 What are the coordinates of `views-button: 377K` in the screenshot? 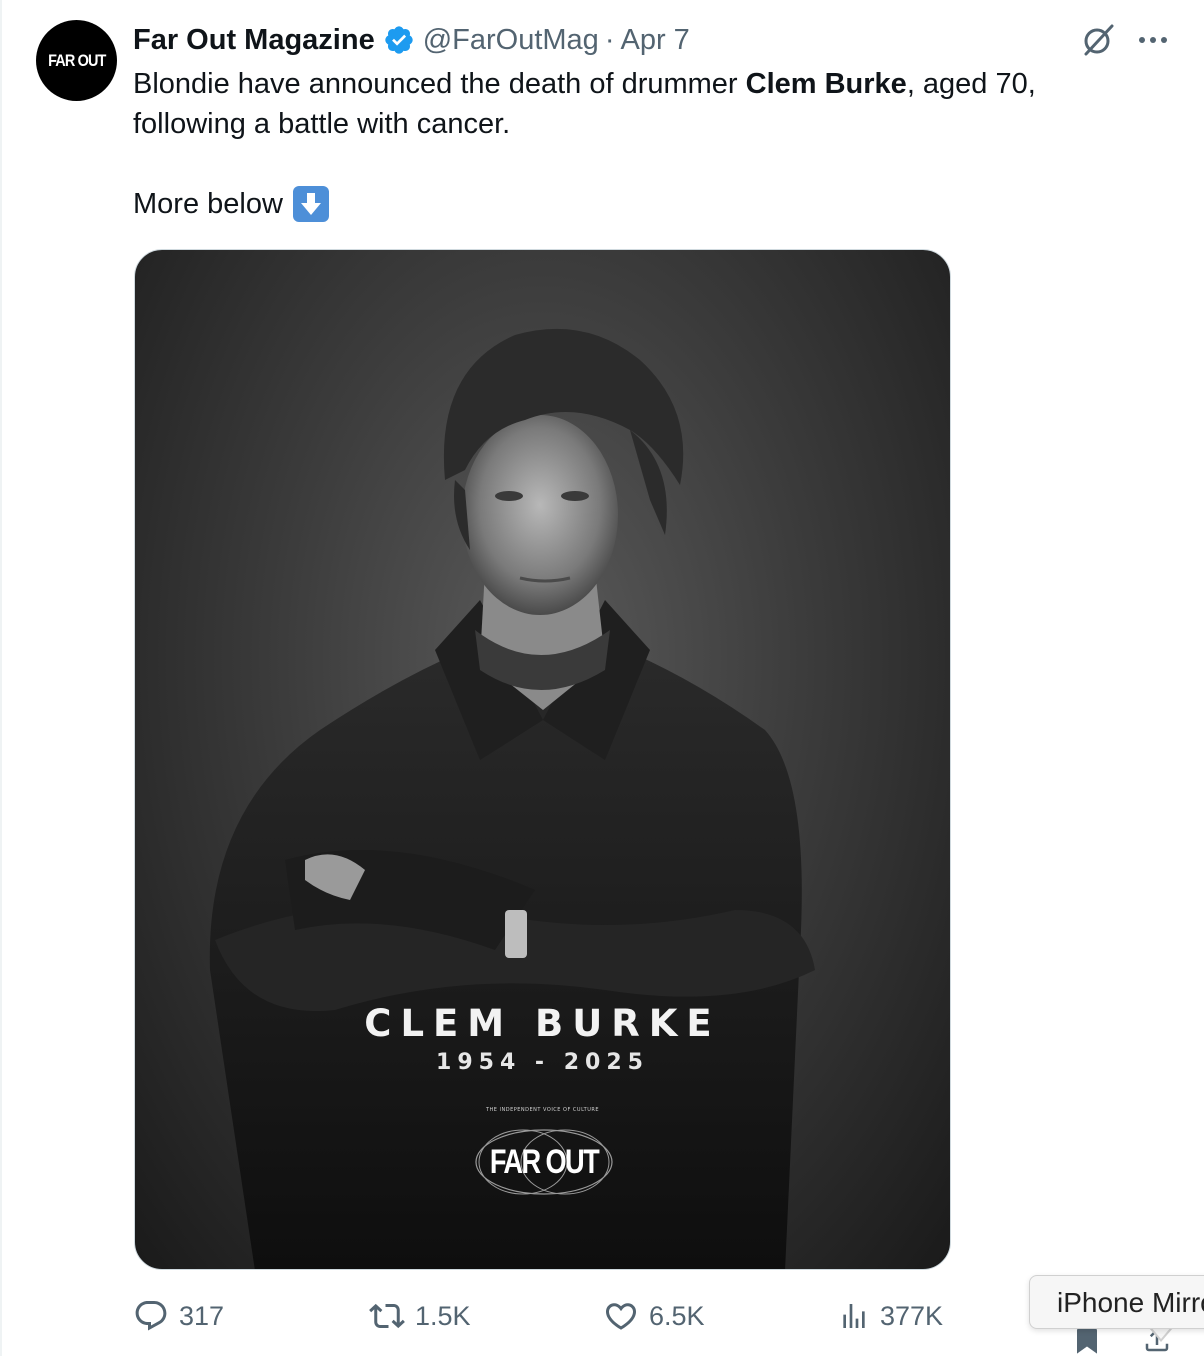 It's located at (890, 1316).